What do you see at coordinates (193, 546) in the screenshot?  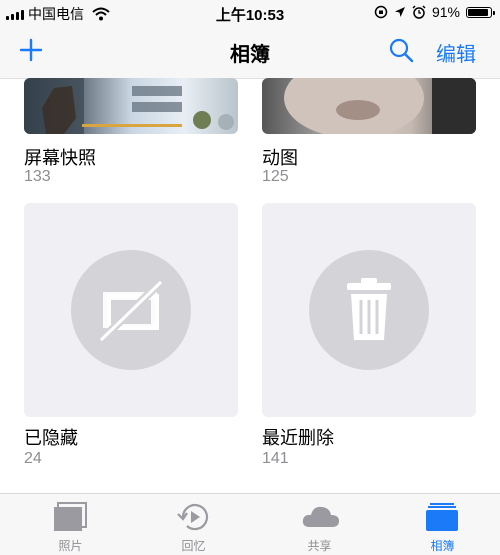 I see `tab-label: 回忆` at bounding box center [193, 546].